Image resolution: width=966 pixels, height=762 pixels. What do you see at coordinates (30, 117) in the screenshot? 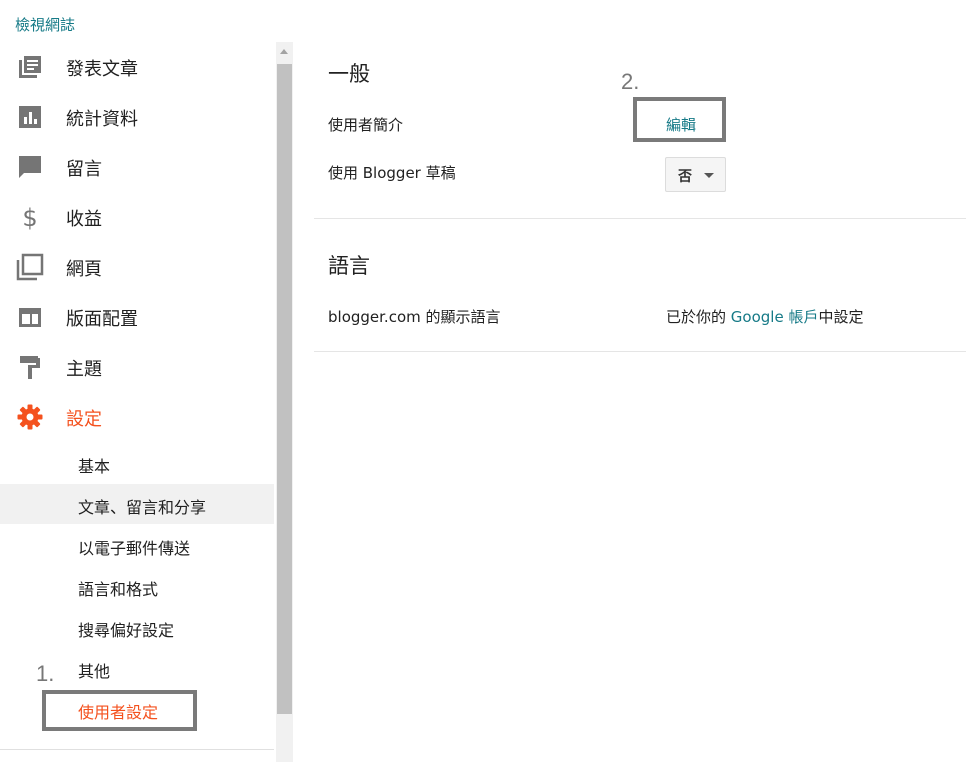
I see `stats-icon` at bounding box center [30, 117].